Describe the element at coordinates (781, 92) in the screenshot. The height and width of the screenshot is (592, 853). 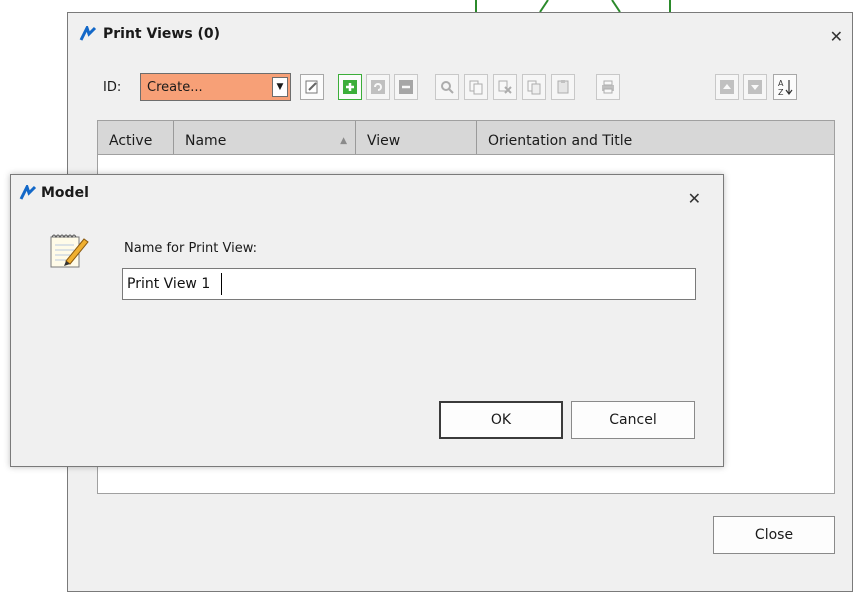
I see `svg-text: Z` at that location.